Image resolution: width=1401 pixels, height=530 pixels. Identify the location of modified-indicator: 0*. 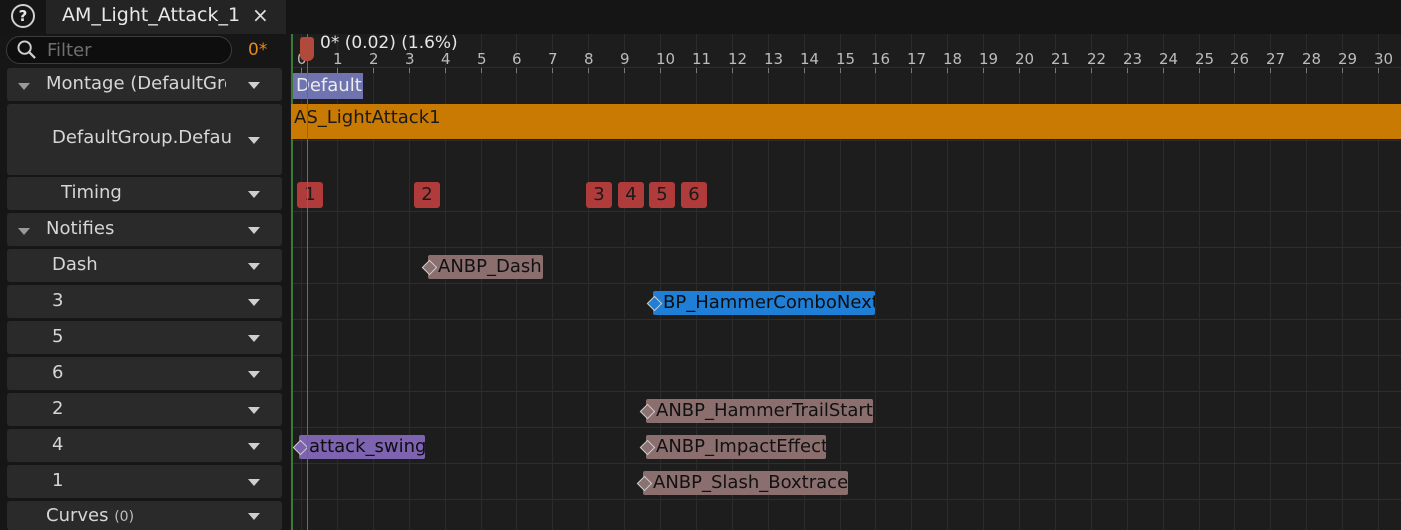
(258, 50).